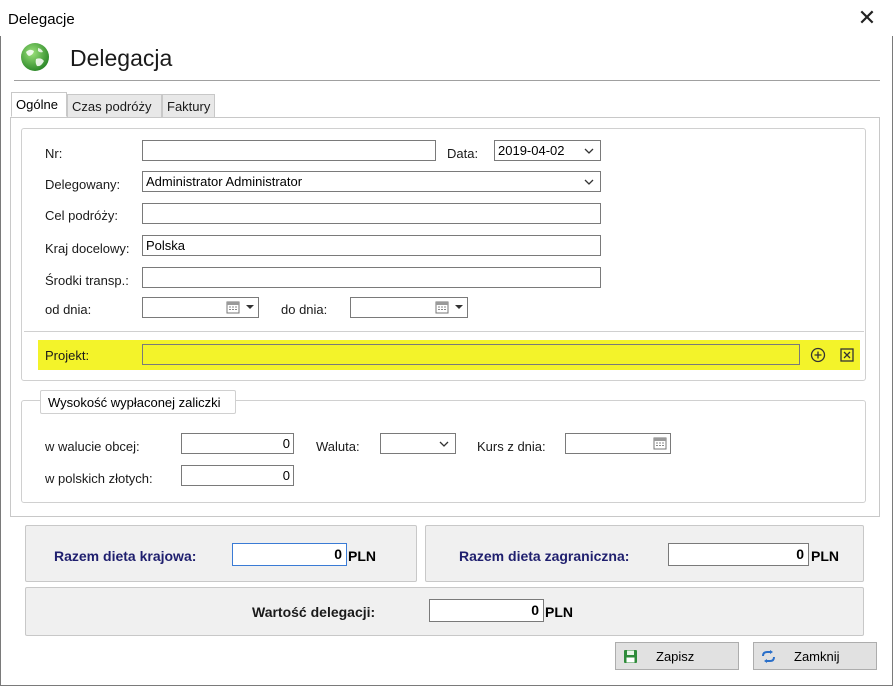  I want to click on close-window-button: ✕, so click(867, 19).